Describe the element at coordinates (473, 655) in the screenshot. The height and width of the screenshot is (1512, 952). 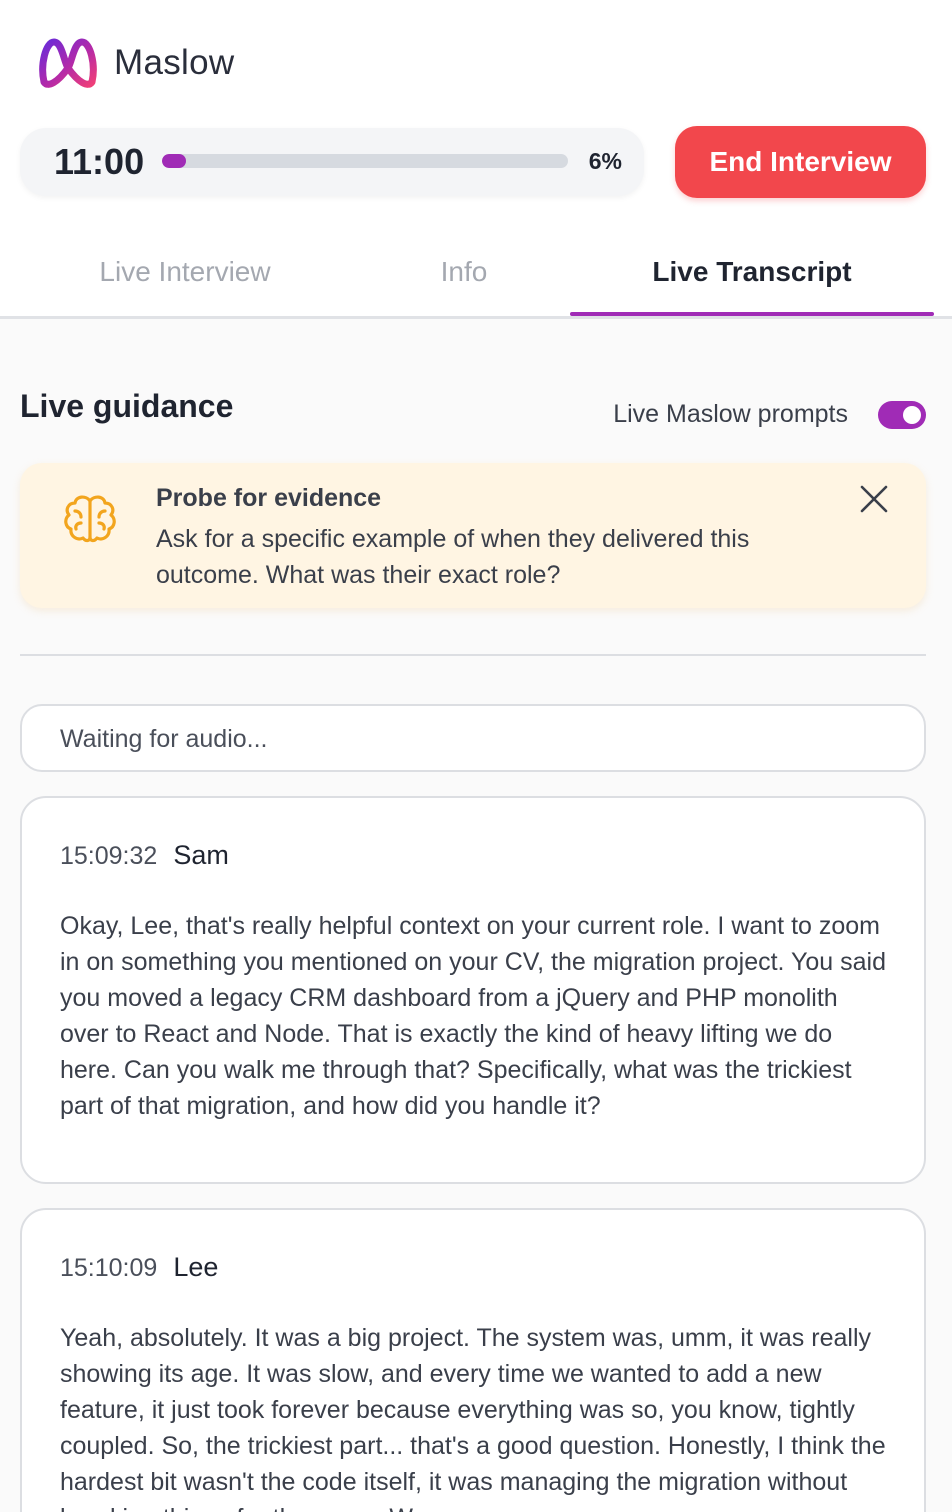
I see `section-divider` at that location.